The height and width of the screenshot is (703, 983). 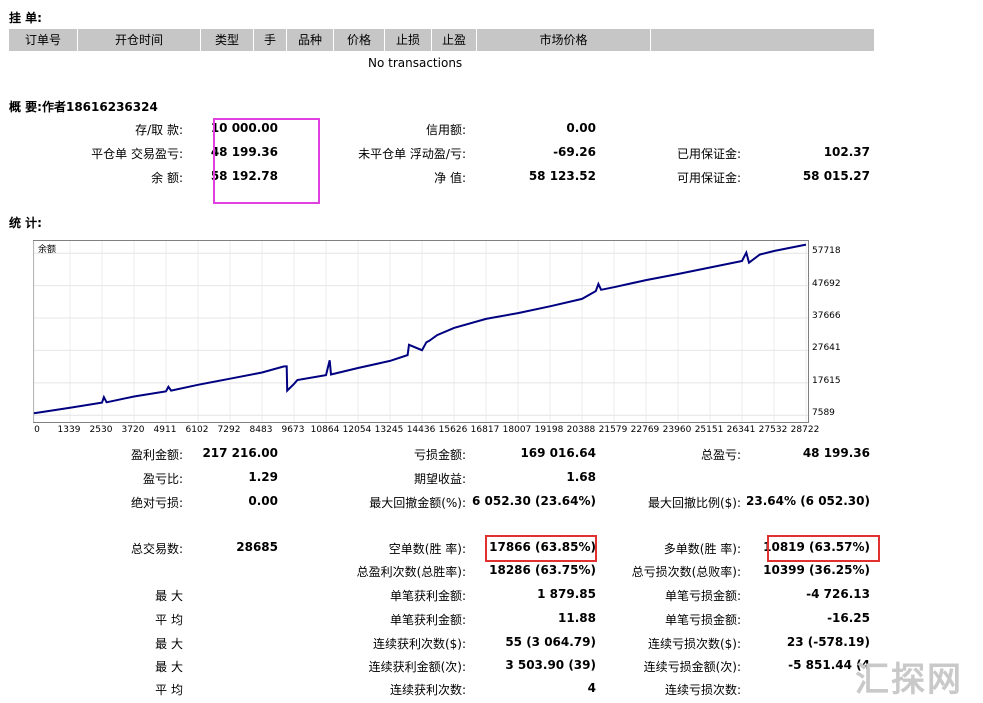 What do you see at coordinates (156, 549) in the screenshot?
I see `stats2-label-0-0: 总交易数:` at bounding box center [156, 549].